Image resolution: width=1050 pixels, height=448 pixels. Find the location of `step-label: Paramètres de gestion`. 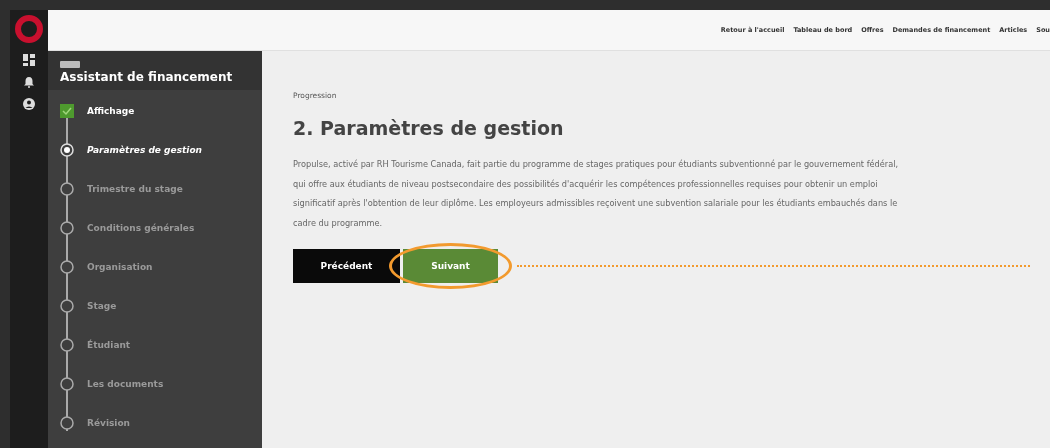

step-label: Paramètres de gestion is located at coordinates (144, 149).